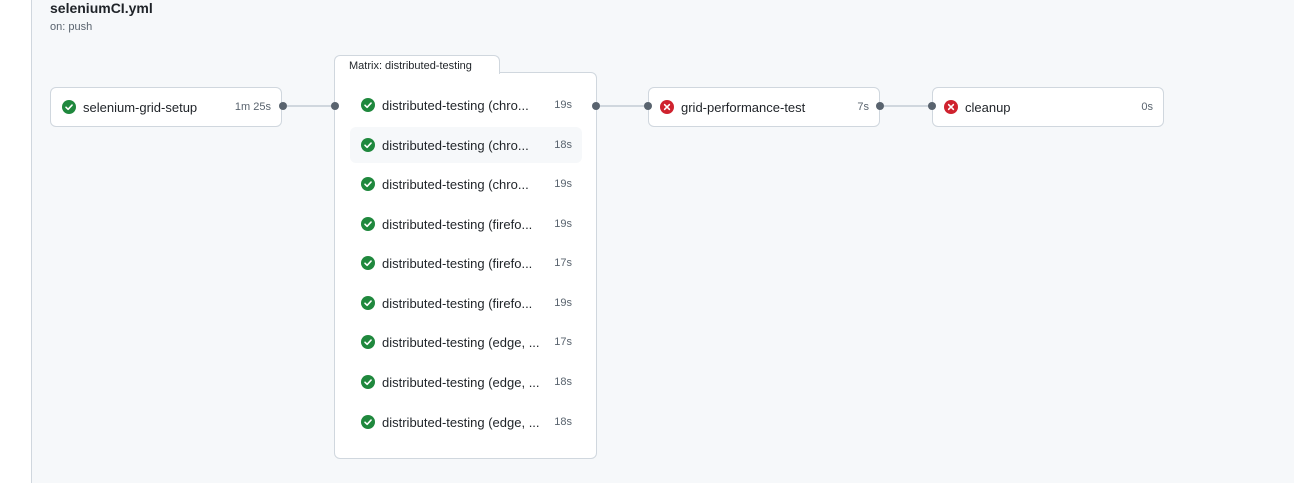 The width and height of the screenshot is (1294, 483). I want to click on job-card-cleanup: cleanup 0s, so click(1048, 107).